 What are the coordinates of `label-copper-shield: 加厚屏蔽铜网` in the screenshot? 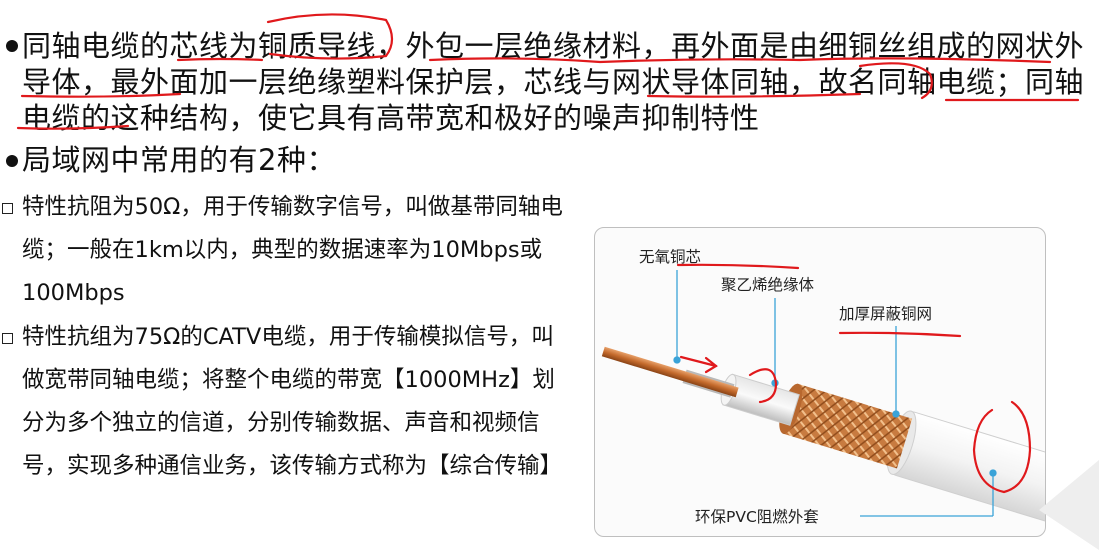 It's located at (886, 314).